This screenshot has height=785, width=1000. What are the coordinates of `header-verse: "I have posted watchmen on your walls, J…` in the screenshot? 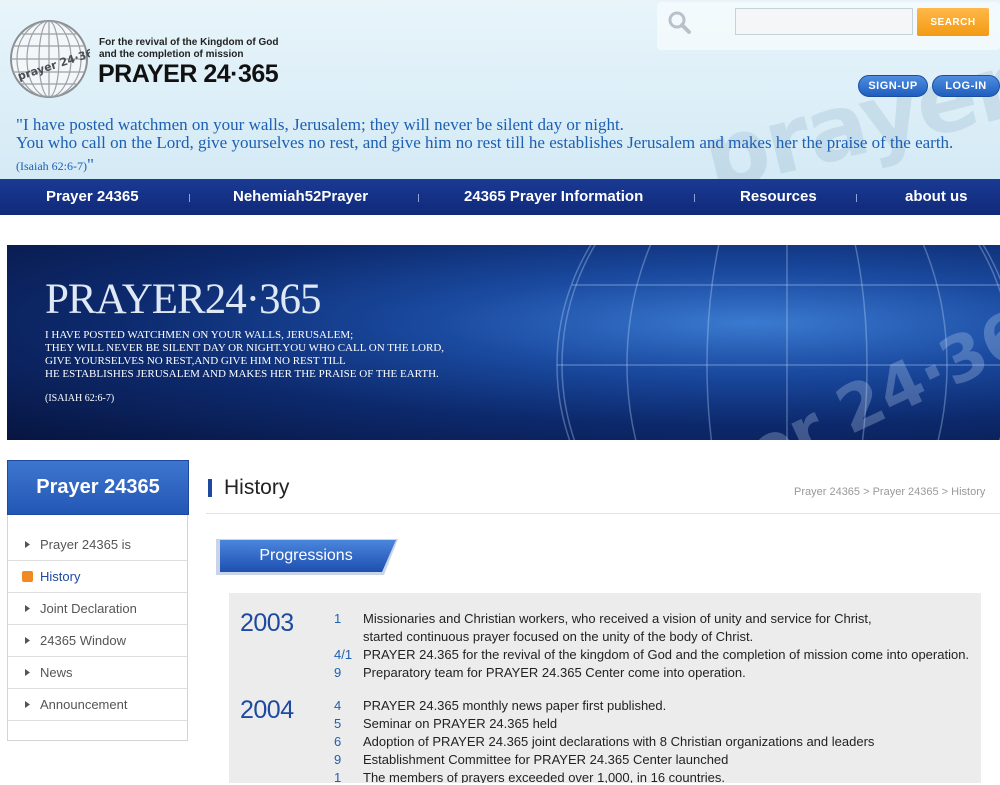 It's located at (485, 133).